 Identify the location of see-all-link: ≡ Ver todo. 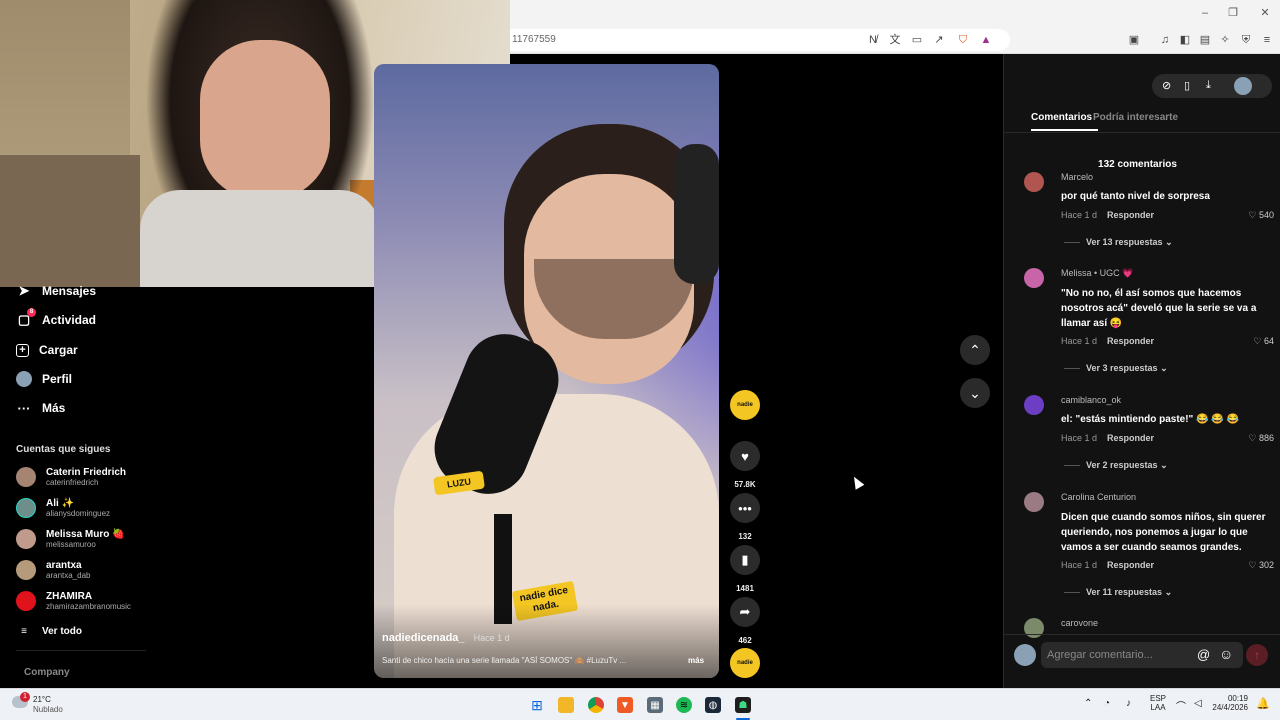
(49, 631).